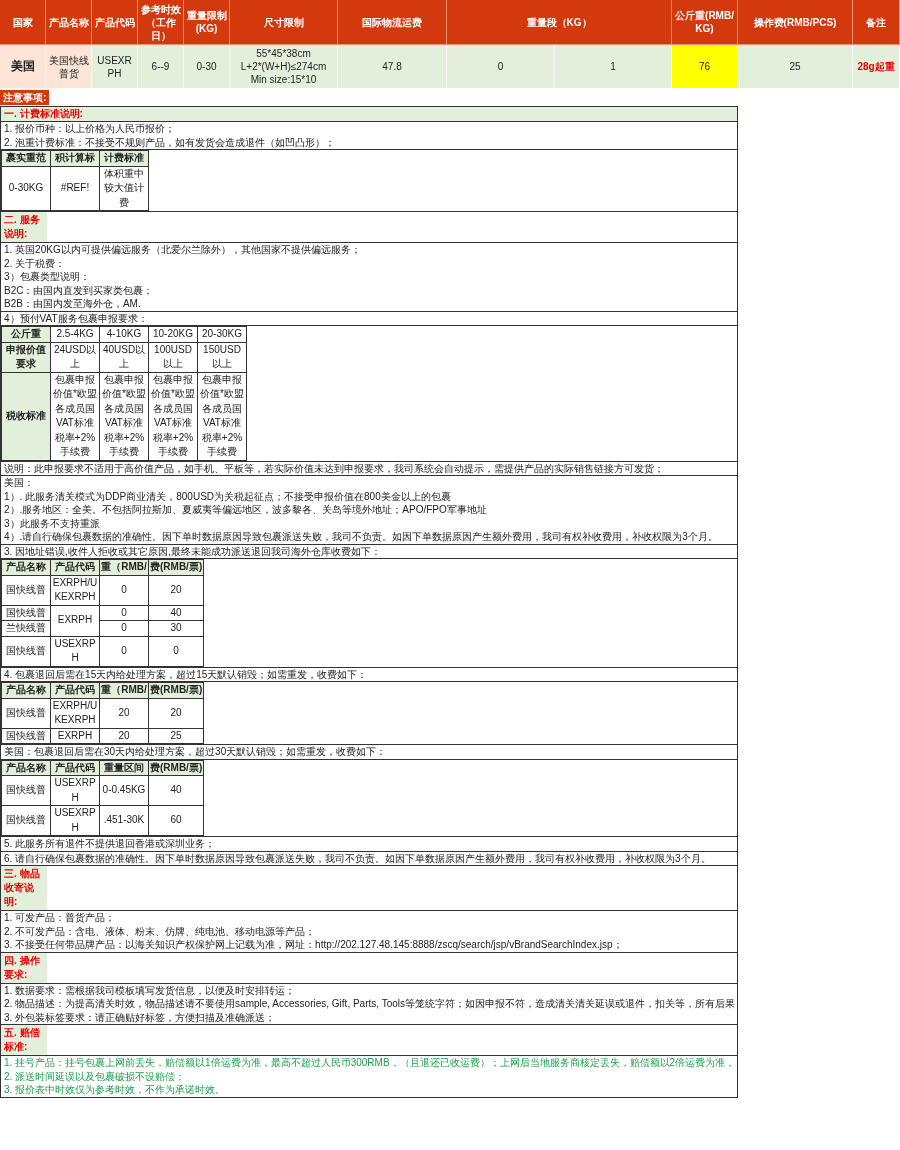 This screenshot has height=1150, width=900. What do you see at coordinates (161, 22) in the screenshot?
I see `column-header: 参考时效（工作日）` at bounding box center [161, 22].